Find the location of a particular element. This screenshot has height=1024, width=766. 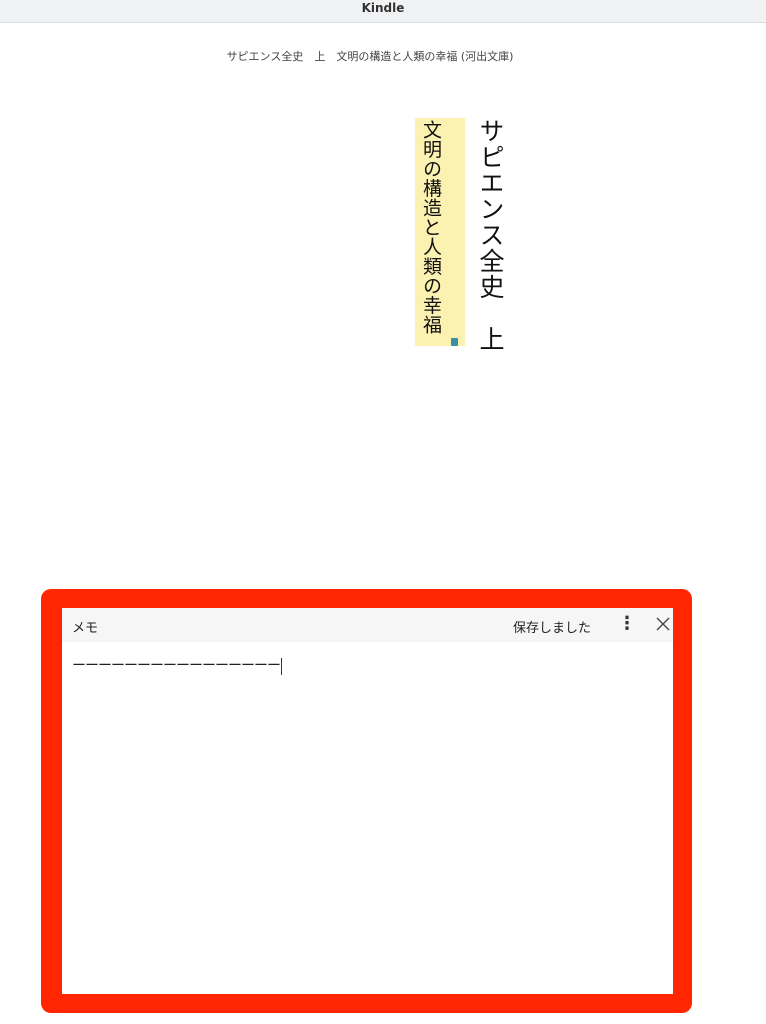

memo-save-status: 保存しました is located at coordinates (552, 628).